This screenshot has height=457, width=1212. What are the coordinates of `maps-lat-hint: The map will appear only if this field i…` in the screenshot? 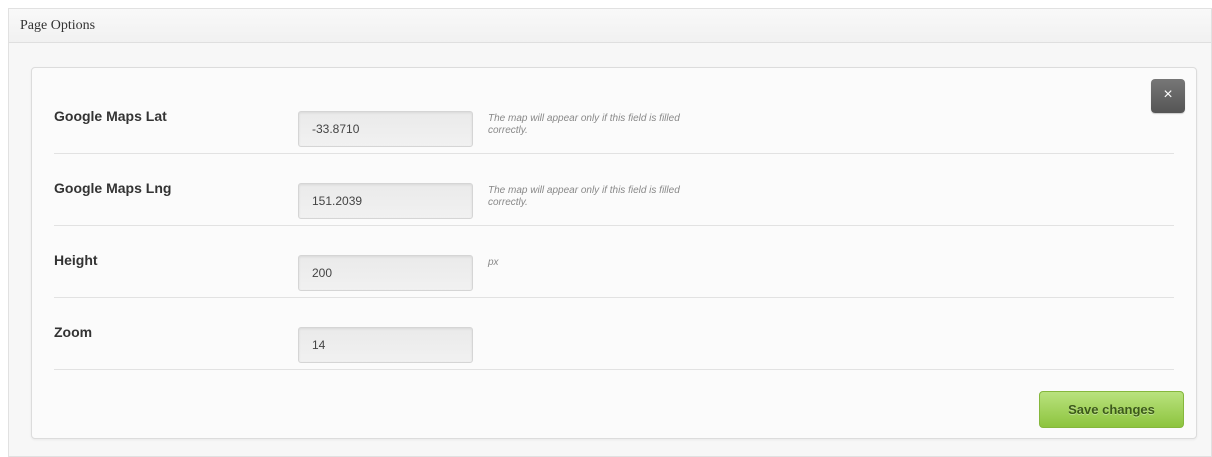 It's located at (584, 124).